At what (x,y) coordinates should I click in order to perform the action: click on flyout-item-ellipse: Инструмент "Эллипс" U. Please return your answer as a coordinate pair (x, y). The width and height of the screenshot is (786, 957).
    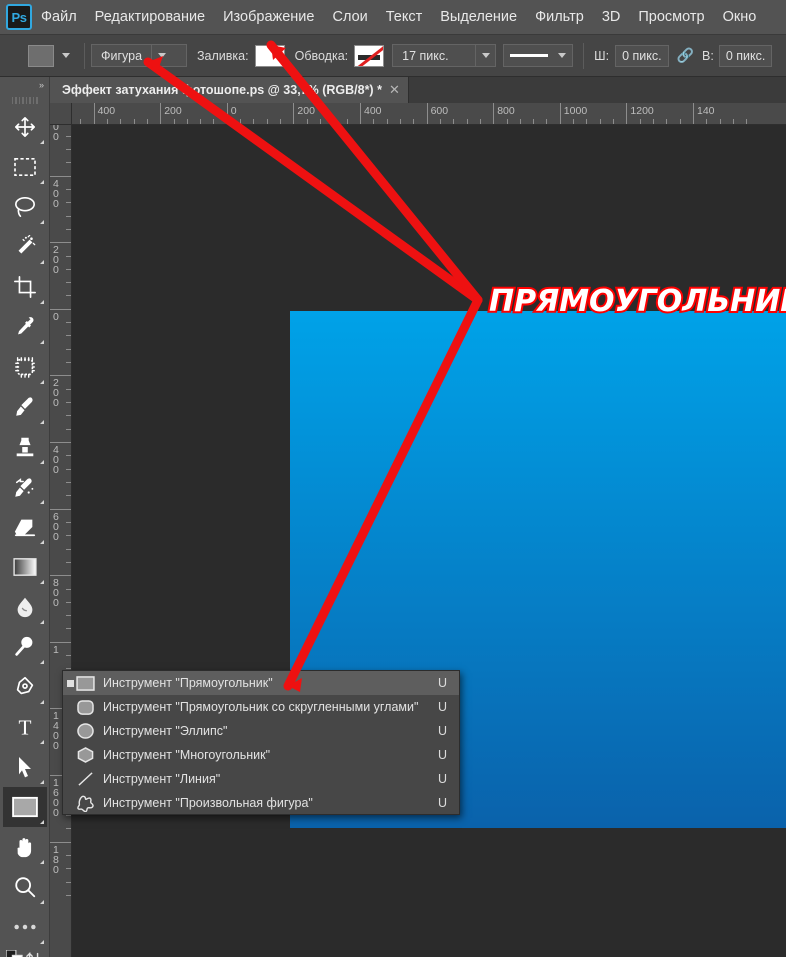
    Looking at the image, I should click on (261, 731).